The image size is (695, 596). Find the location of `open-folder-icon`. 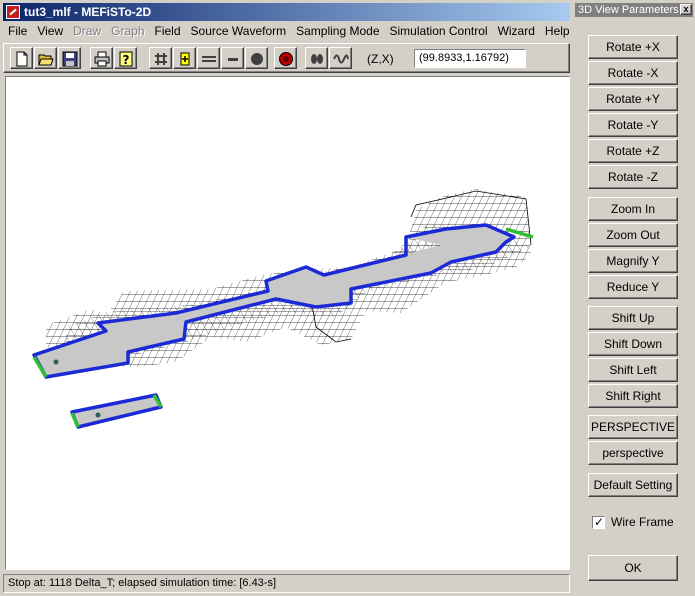

open-folder-icon is located at coordinates (46, 60).